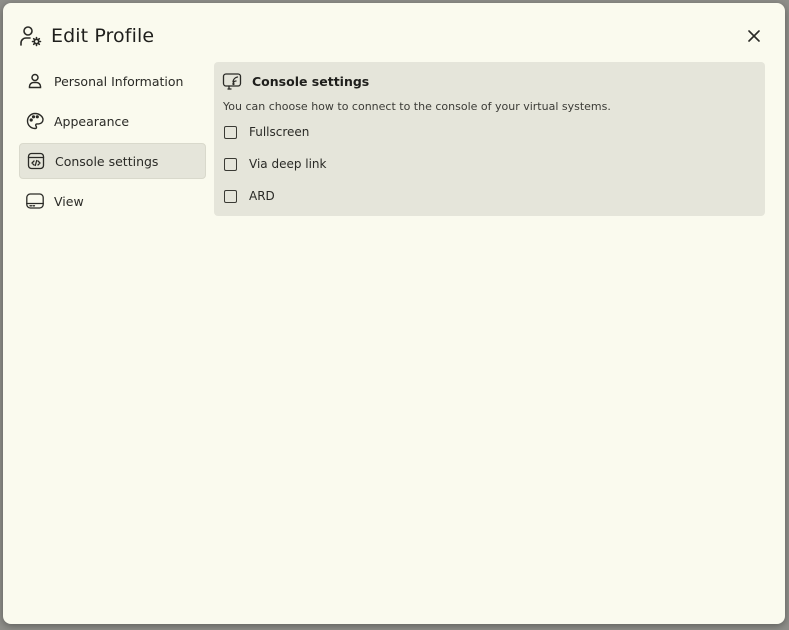  I want to click on dialog-header: Edit Profile, so click(86, 36).